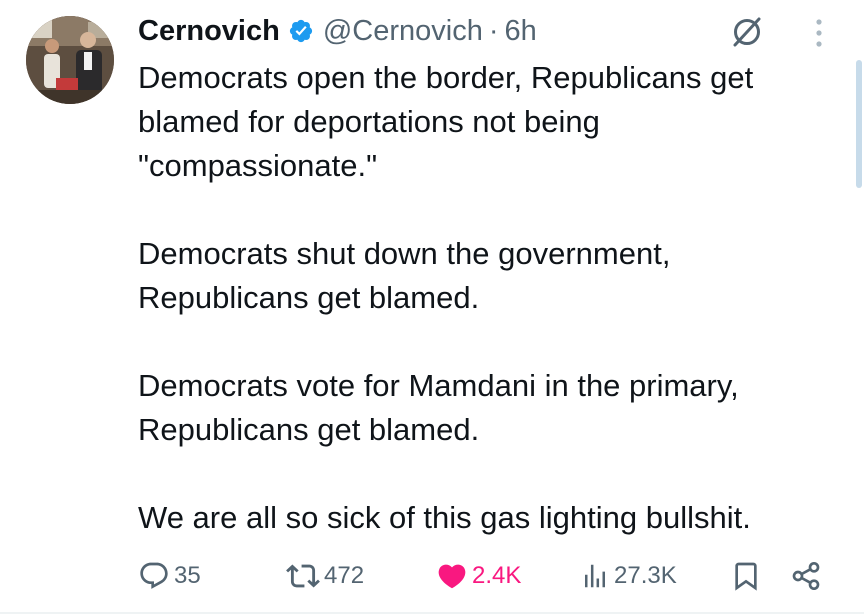  Describe the element at coordinates (154, 575) in the screenshot. I see `reply-icon` at that location.